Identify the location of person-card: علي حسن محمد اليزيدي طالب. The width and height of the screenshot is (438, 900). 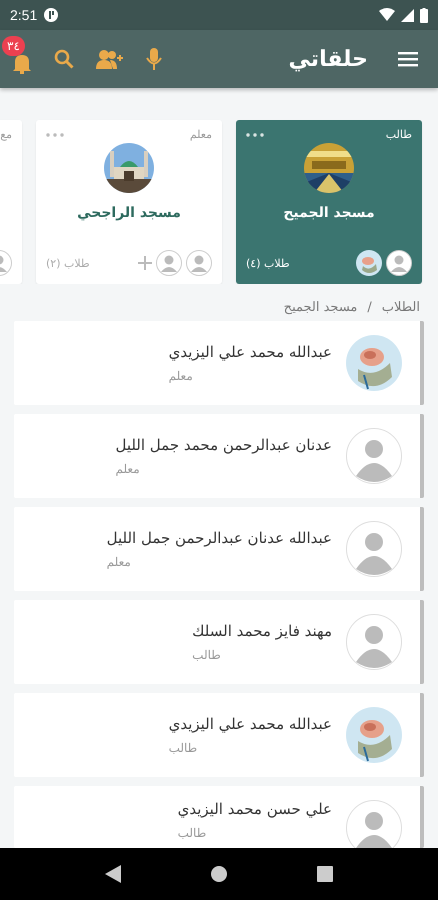
(219, 817).